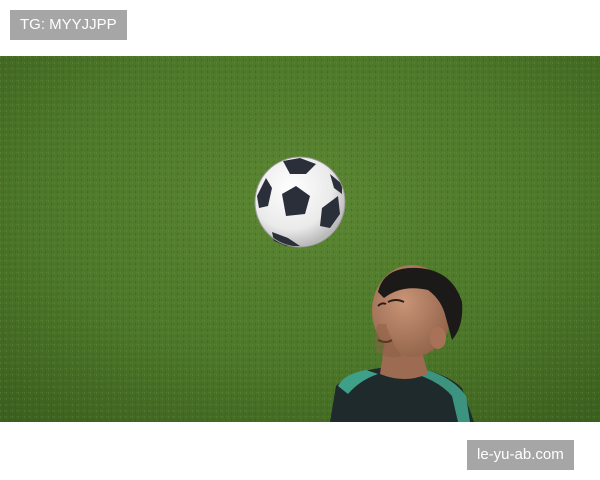  Describe the element at coordinates (300, 202) in the screenshot. I see `soccer-ball-icon` at that location.